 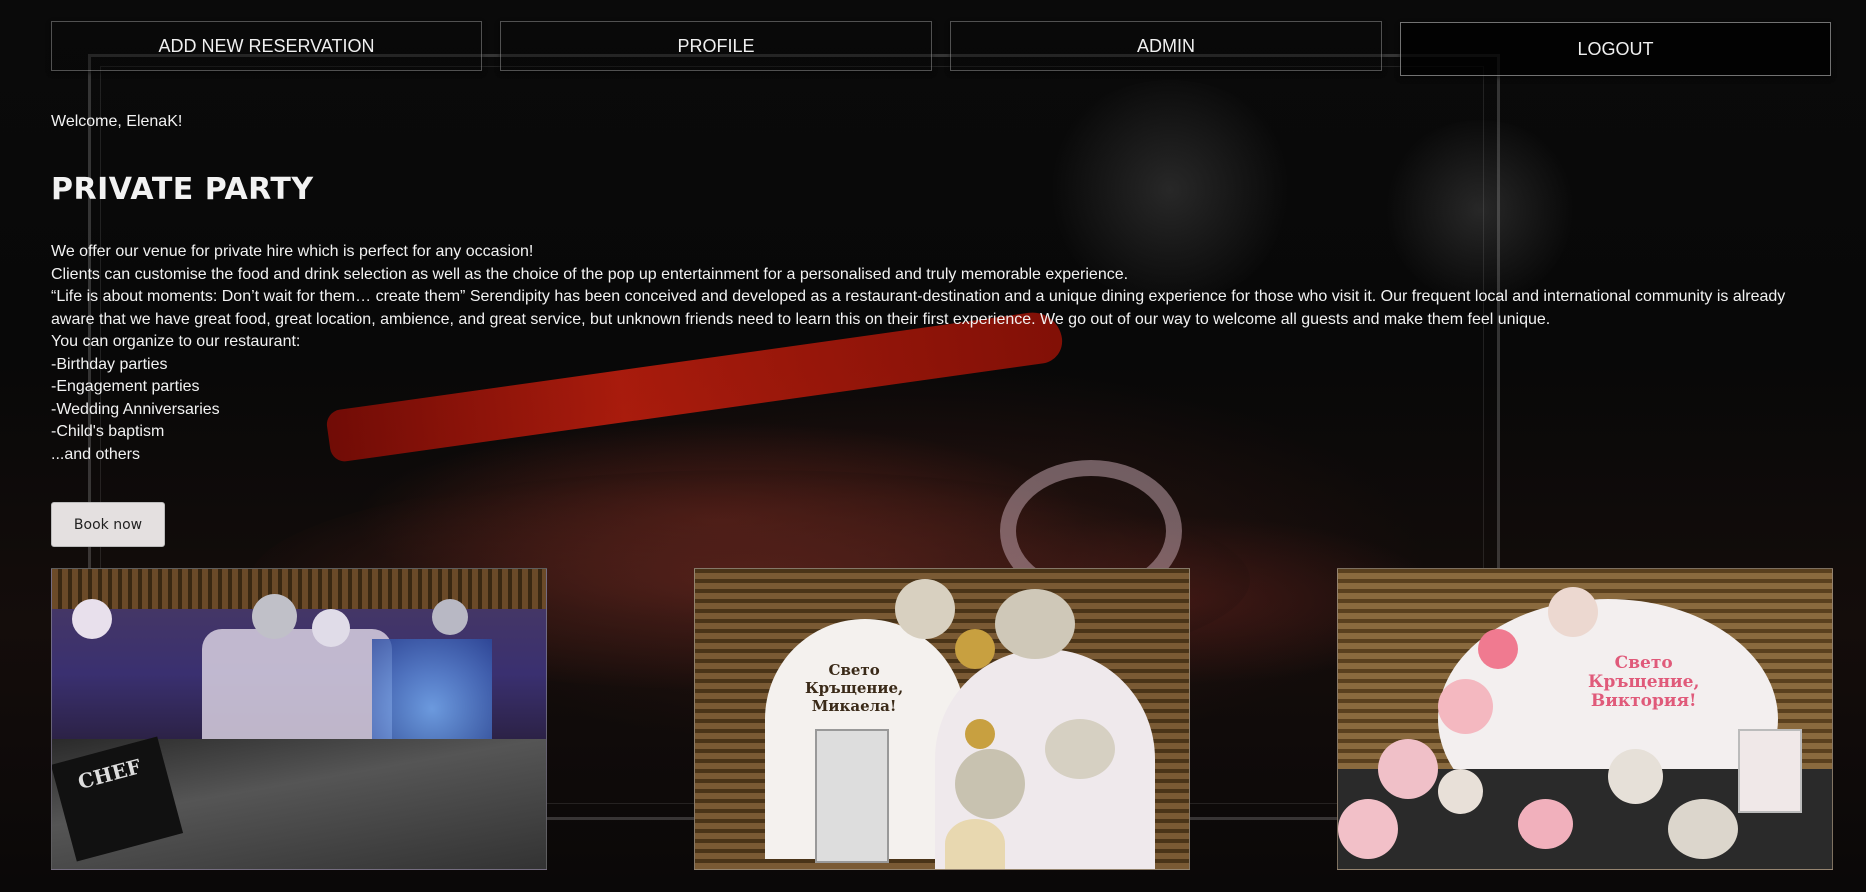 I want to click on add-reservation-button: ADD NEW RESERVATION, so click(x=266, y=46).